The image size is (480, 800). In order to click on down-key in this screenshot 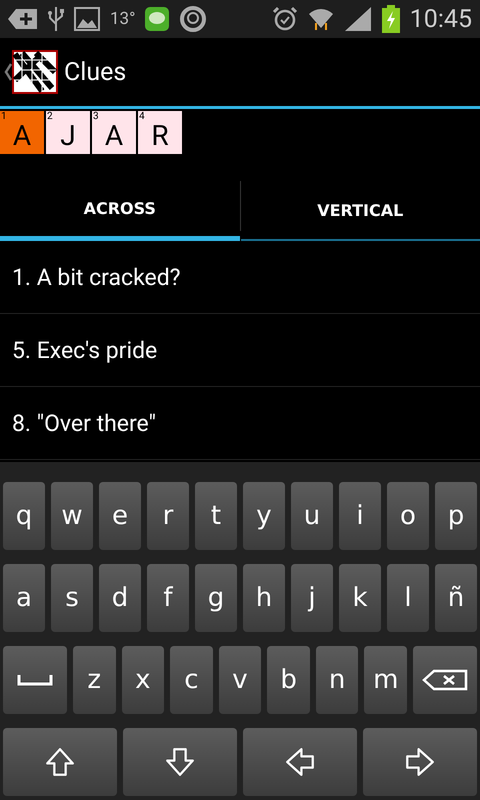, I will do `click(180, 762)`.